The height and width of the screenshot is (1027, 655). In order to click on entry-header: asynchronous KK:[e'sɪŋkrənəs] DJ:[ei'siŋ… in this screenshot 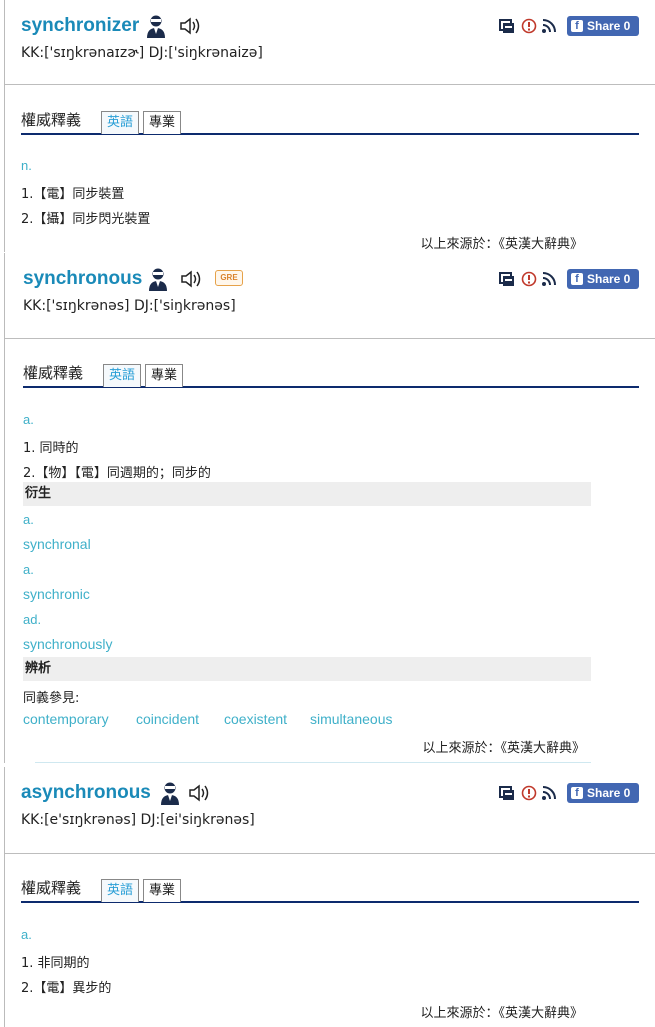, I will do `click(330, 814)`.